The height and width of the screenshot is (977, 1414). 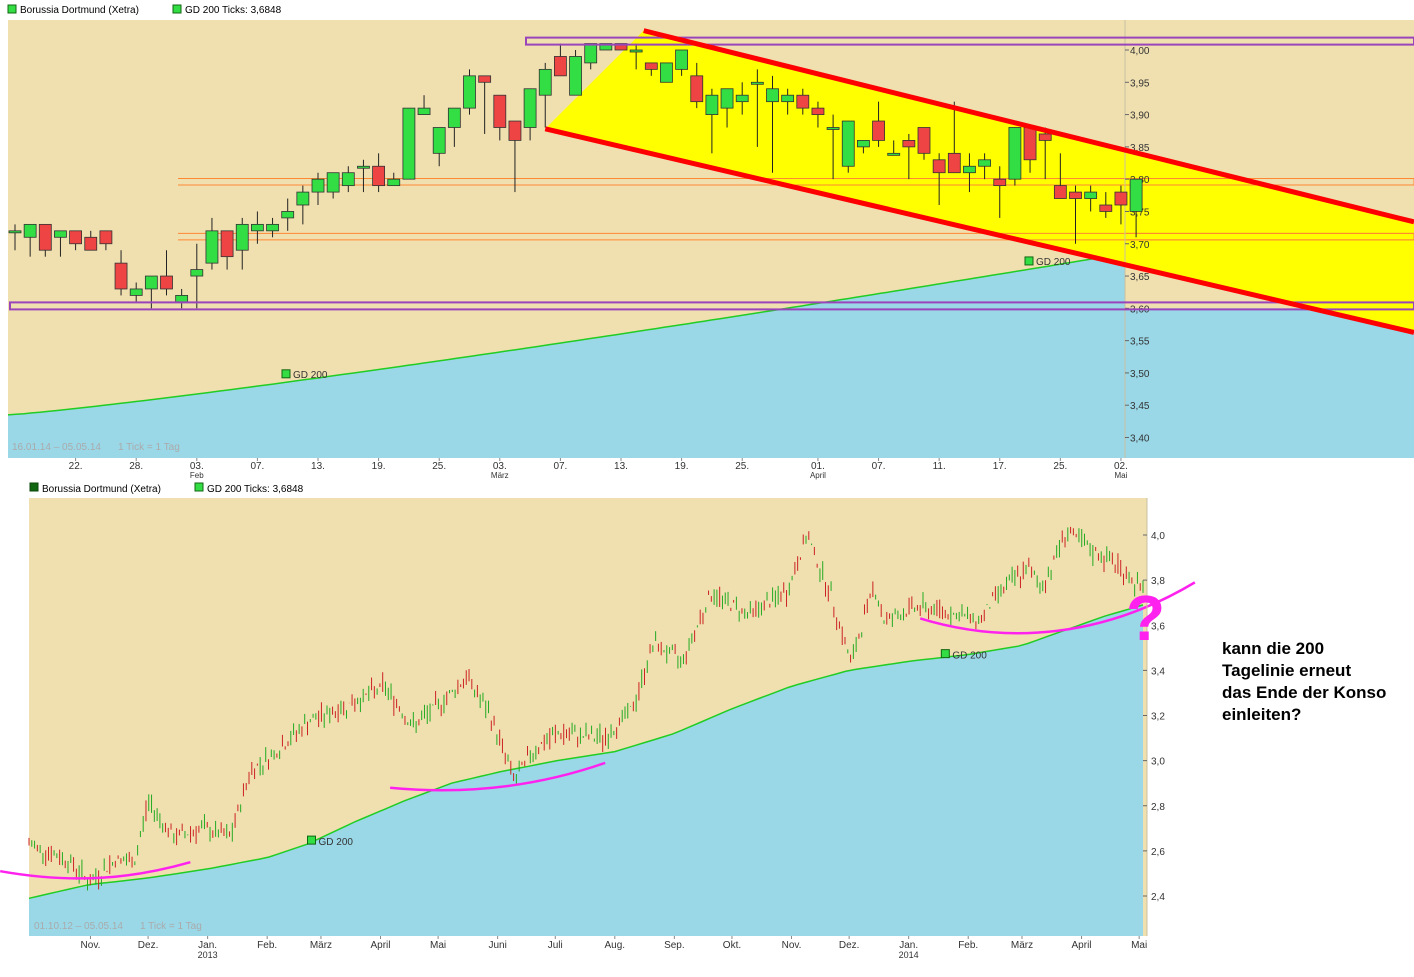 I want to click on bottom-x-year-label: 2014, so click(x=909, y=955).